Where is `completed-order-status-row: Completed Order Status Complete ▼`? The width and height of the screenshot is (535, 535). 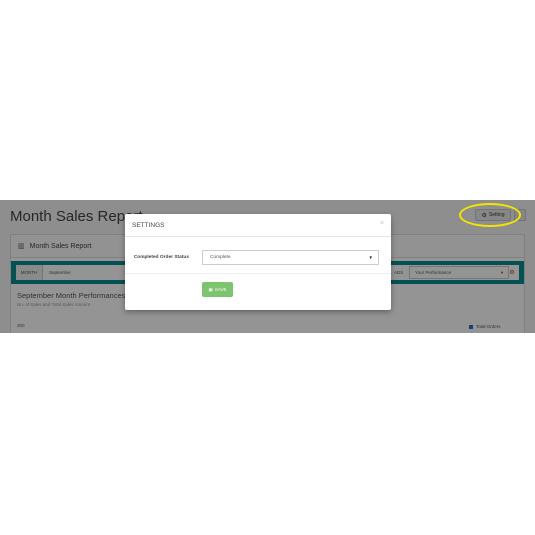
completed-order-status-row: Completed Order Status Complete ▼ is located at coordinates (258, 255).